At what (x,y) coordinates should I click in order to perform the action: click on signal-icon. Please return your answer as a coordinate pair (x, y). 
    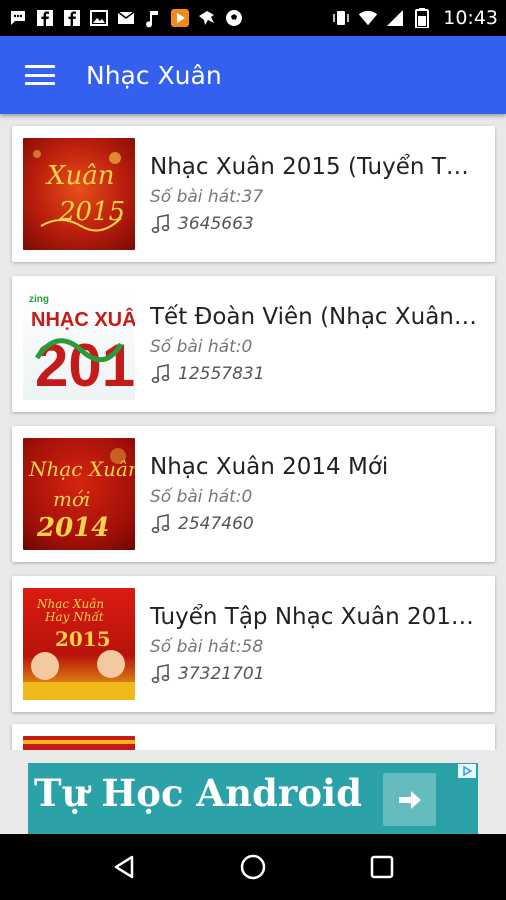
    Looking at the image, I should click on (395, 18).